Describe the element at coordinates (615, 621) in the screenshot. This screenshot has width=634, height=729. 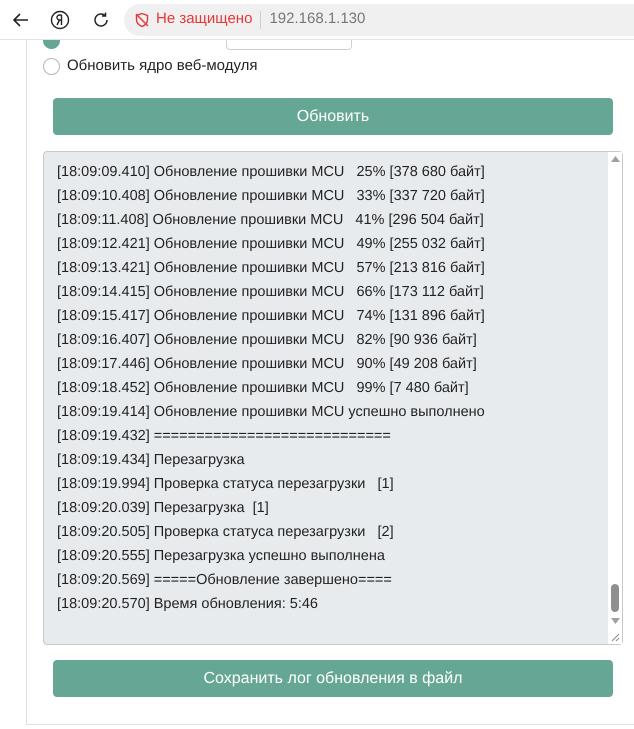
I see `scroll-down-icon` at that location.